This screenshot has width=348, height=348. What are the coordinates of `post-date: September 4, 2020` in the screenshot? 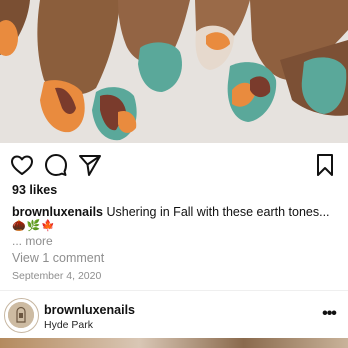 It's located at (57, 276).